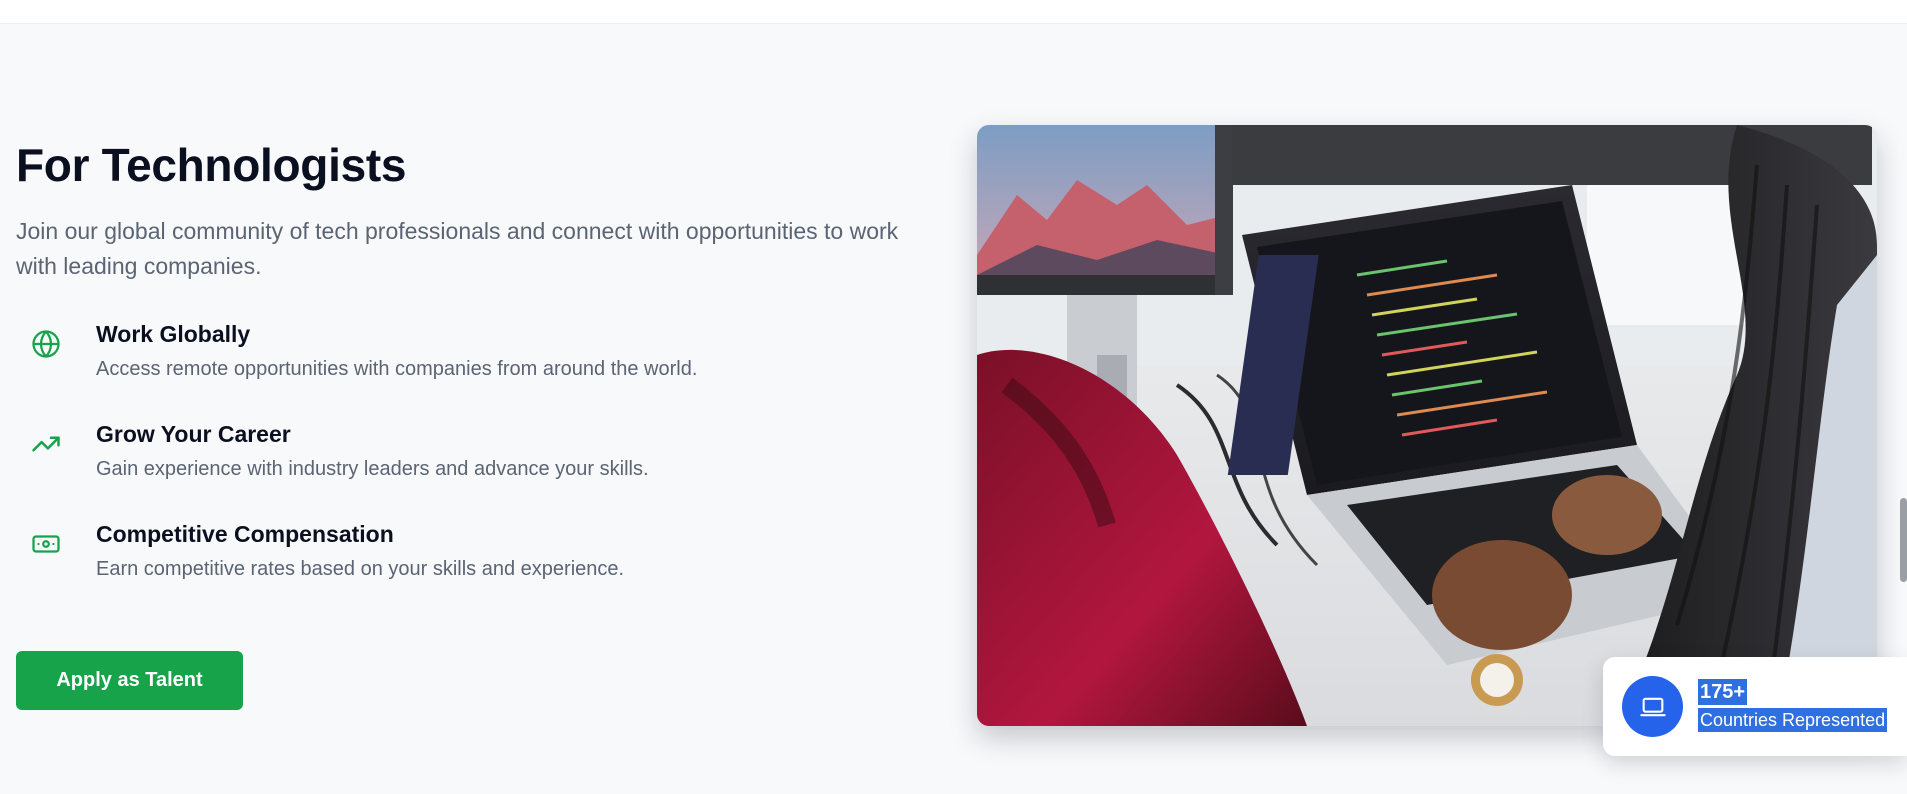  Describe the element at coordinates (1793, 720) in the screenshot. I see `stat-label: Countries Represented` at that location.